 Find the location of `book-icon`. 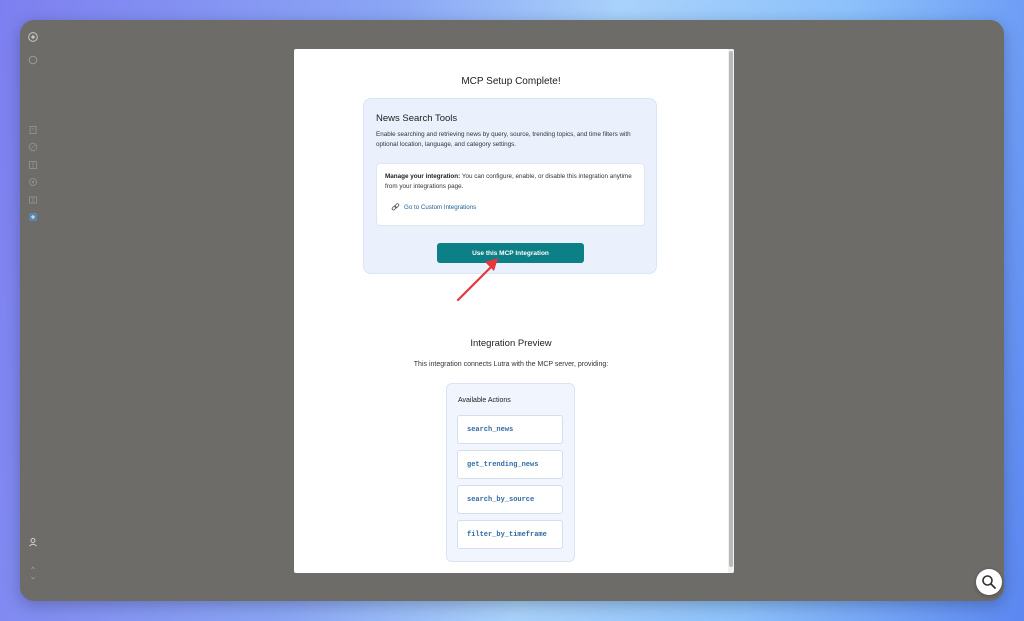

book-icon is located at coordinates (33, 200).